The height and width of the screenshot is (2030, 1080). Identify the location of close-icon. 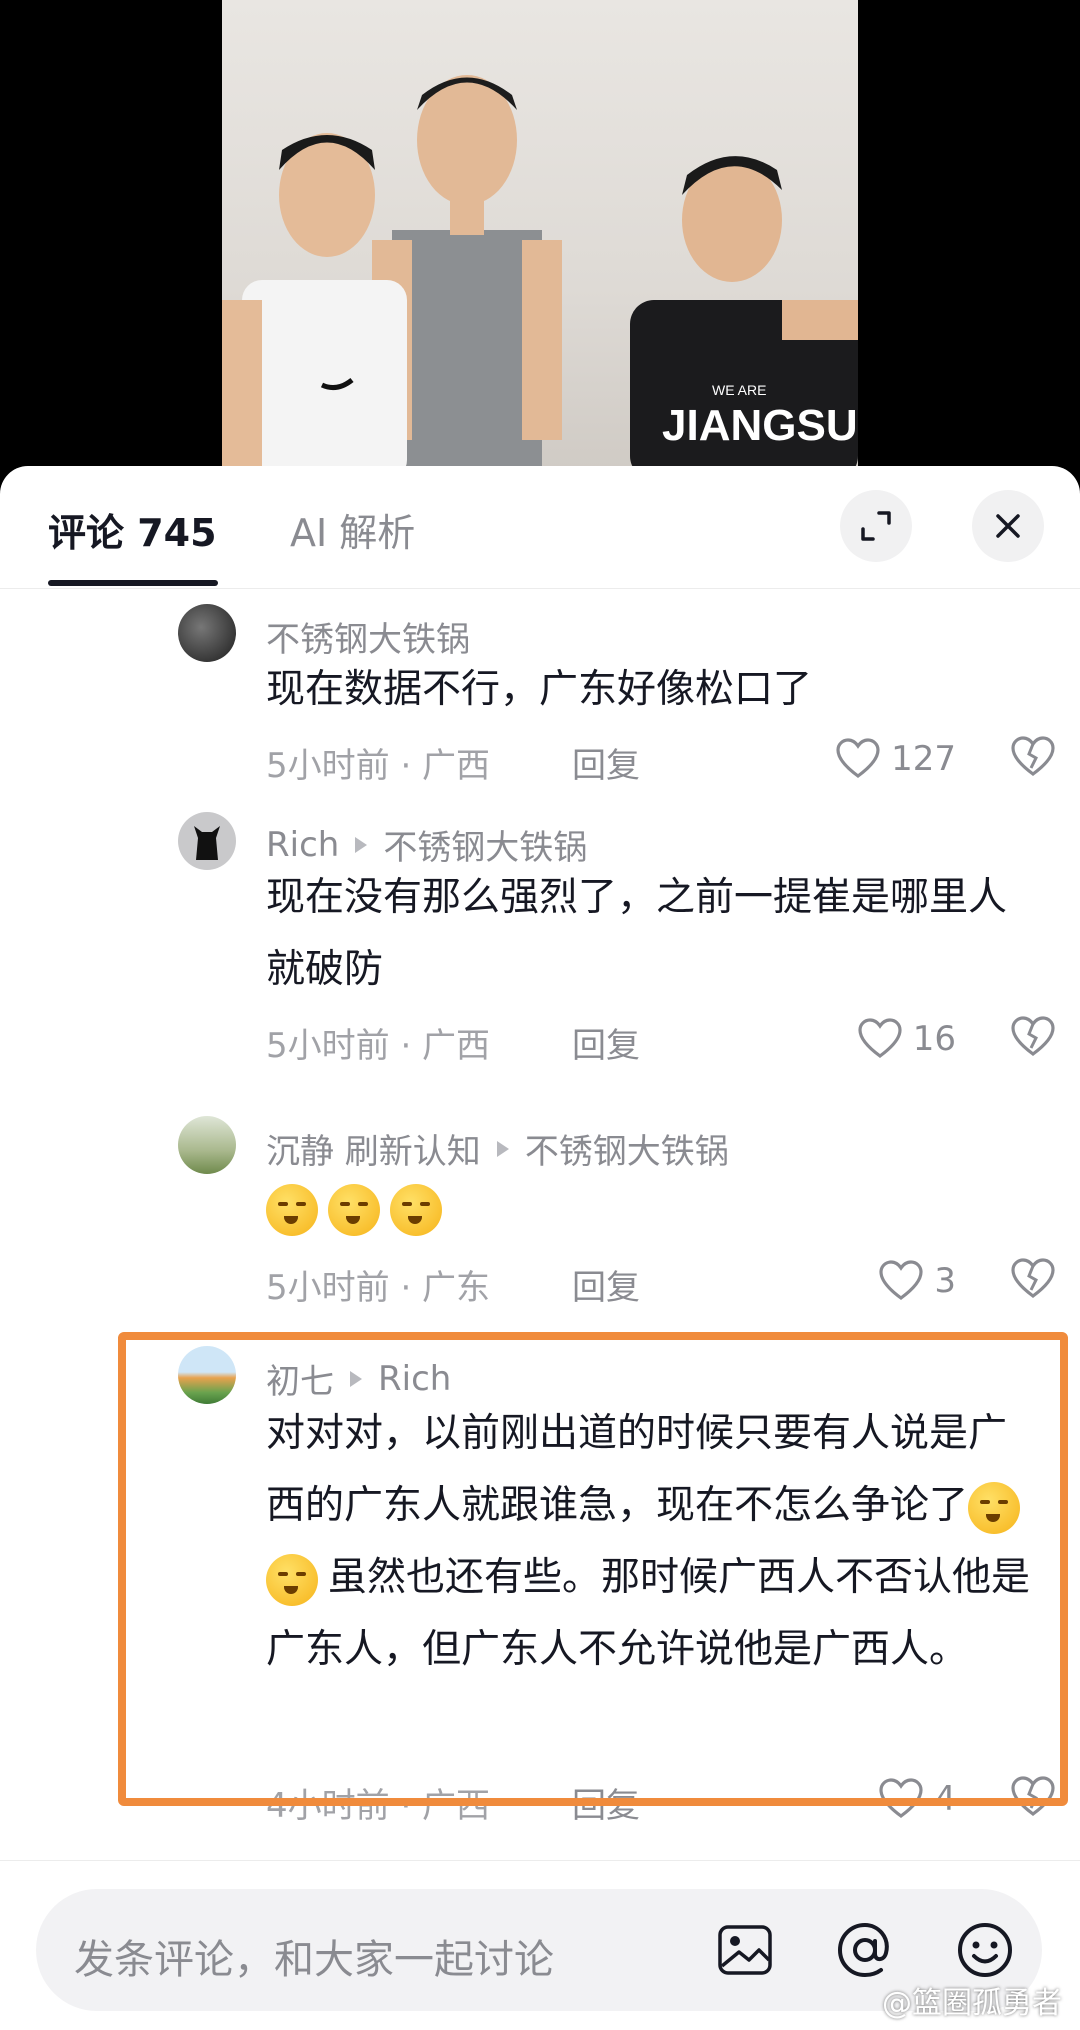
(1008, 526).